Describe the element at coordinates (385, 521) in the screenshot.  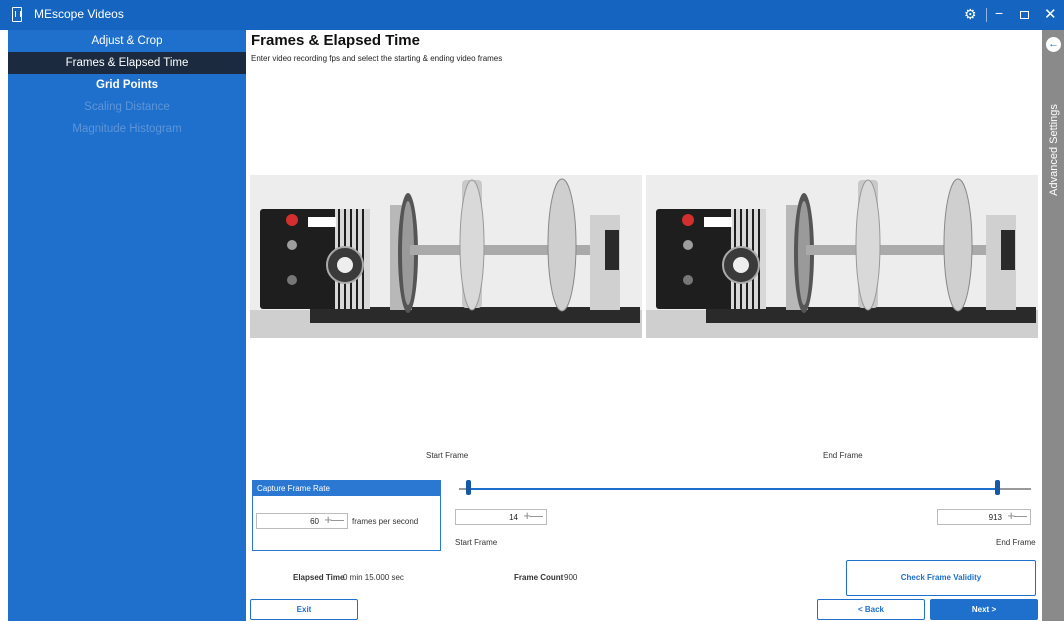
I see `fps-units-label: frames per second` at that location.